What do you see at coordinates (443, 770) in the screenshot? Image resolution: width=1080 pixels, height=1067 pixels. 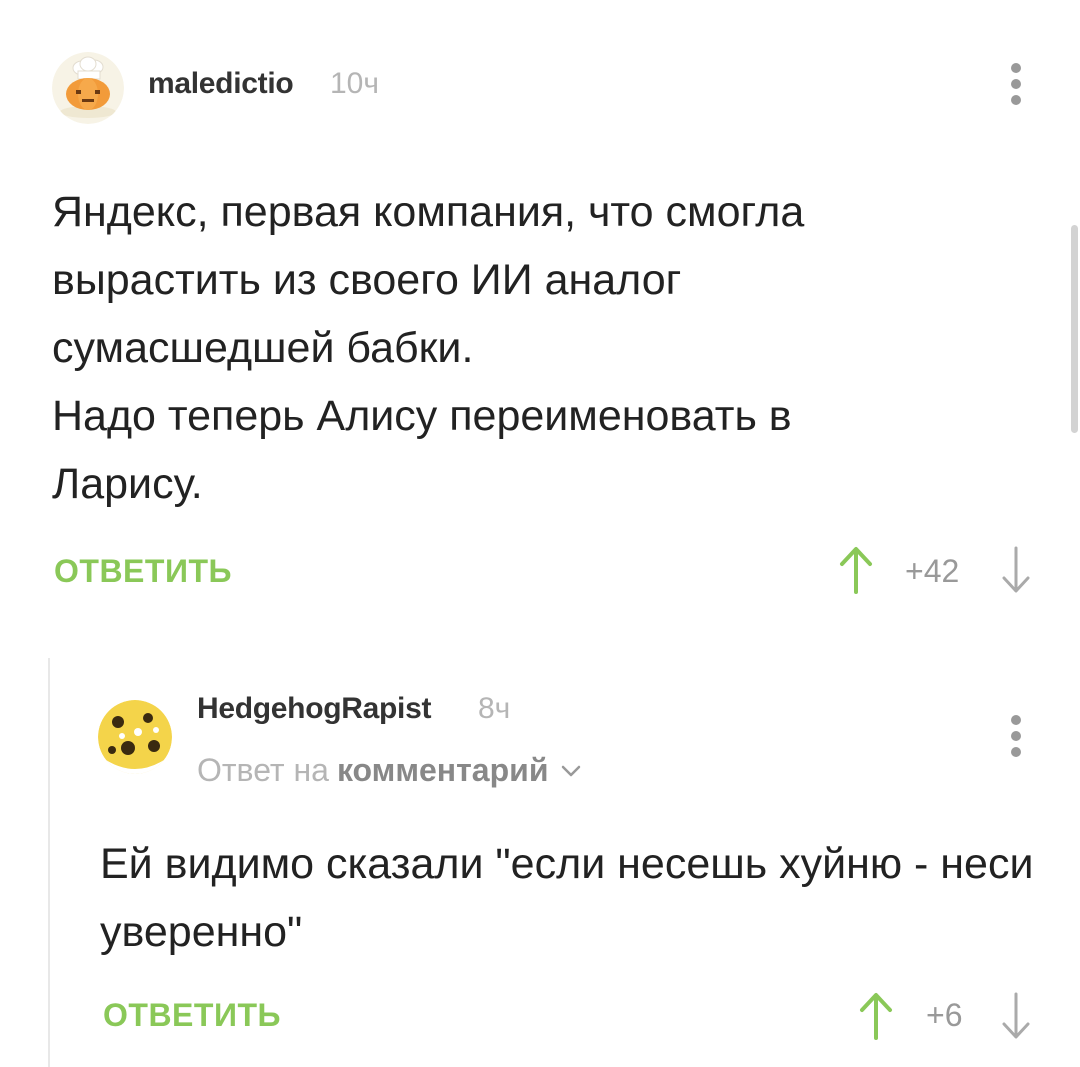 I see `reply-to-link: комментарий` at bounding box center [443, 770].